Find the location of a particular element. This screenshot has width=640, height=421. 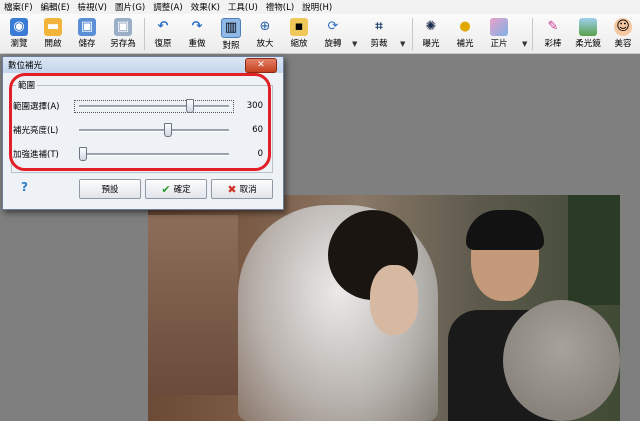

tool-save-as: ▣ 另存為 is located at coordinates (123, 34).